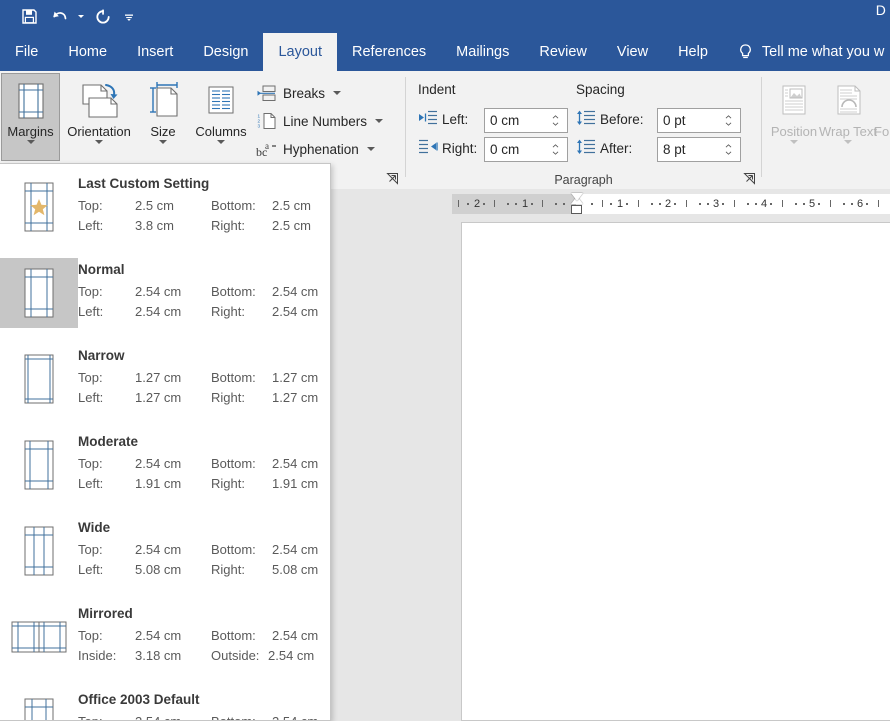 The height and width of the screenshot is (721, 890). Describe the element at coordinates (428, 119) in the screenshot. I see `indent-left-icon` at that location.